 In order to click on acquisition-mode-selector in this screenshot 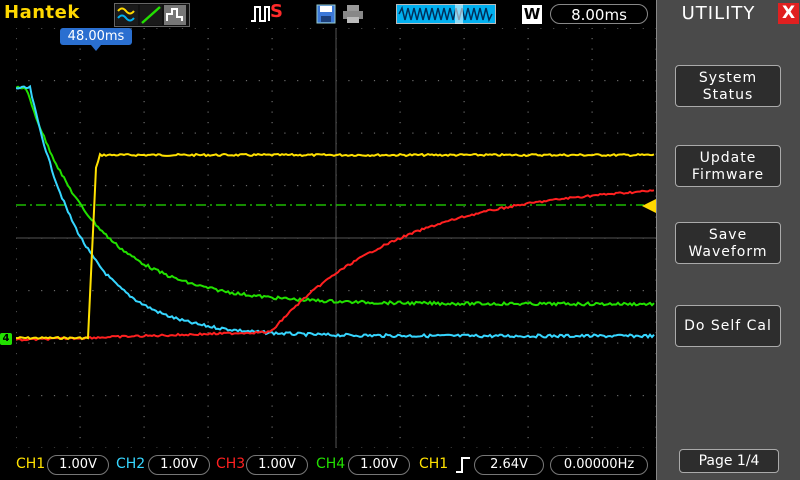, I will do `click(152, 15)`.